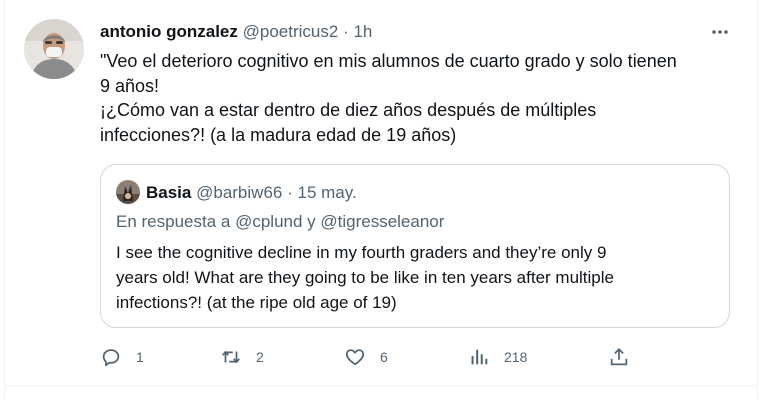 The width and height of the screenshot is (764, 400). I want to click on tweet-header: antonio gonzalez @poetricus2 · 1h, so click(236, 32).